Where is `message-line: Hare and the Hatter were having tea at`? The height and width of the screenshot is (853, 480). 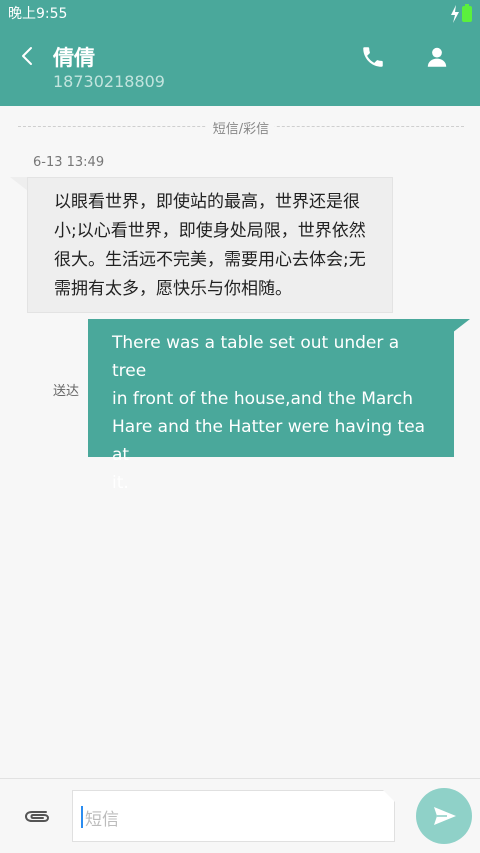 message-line: Hare and the Hatter were having tea at is located at coordinates (269, 441).